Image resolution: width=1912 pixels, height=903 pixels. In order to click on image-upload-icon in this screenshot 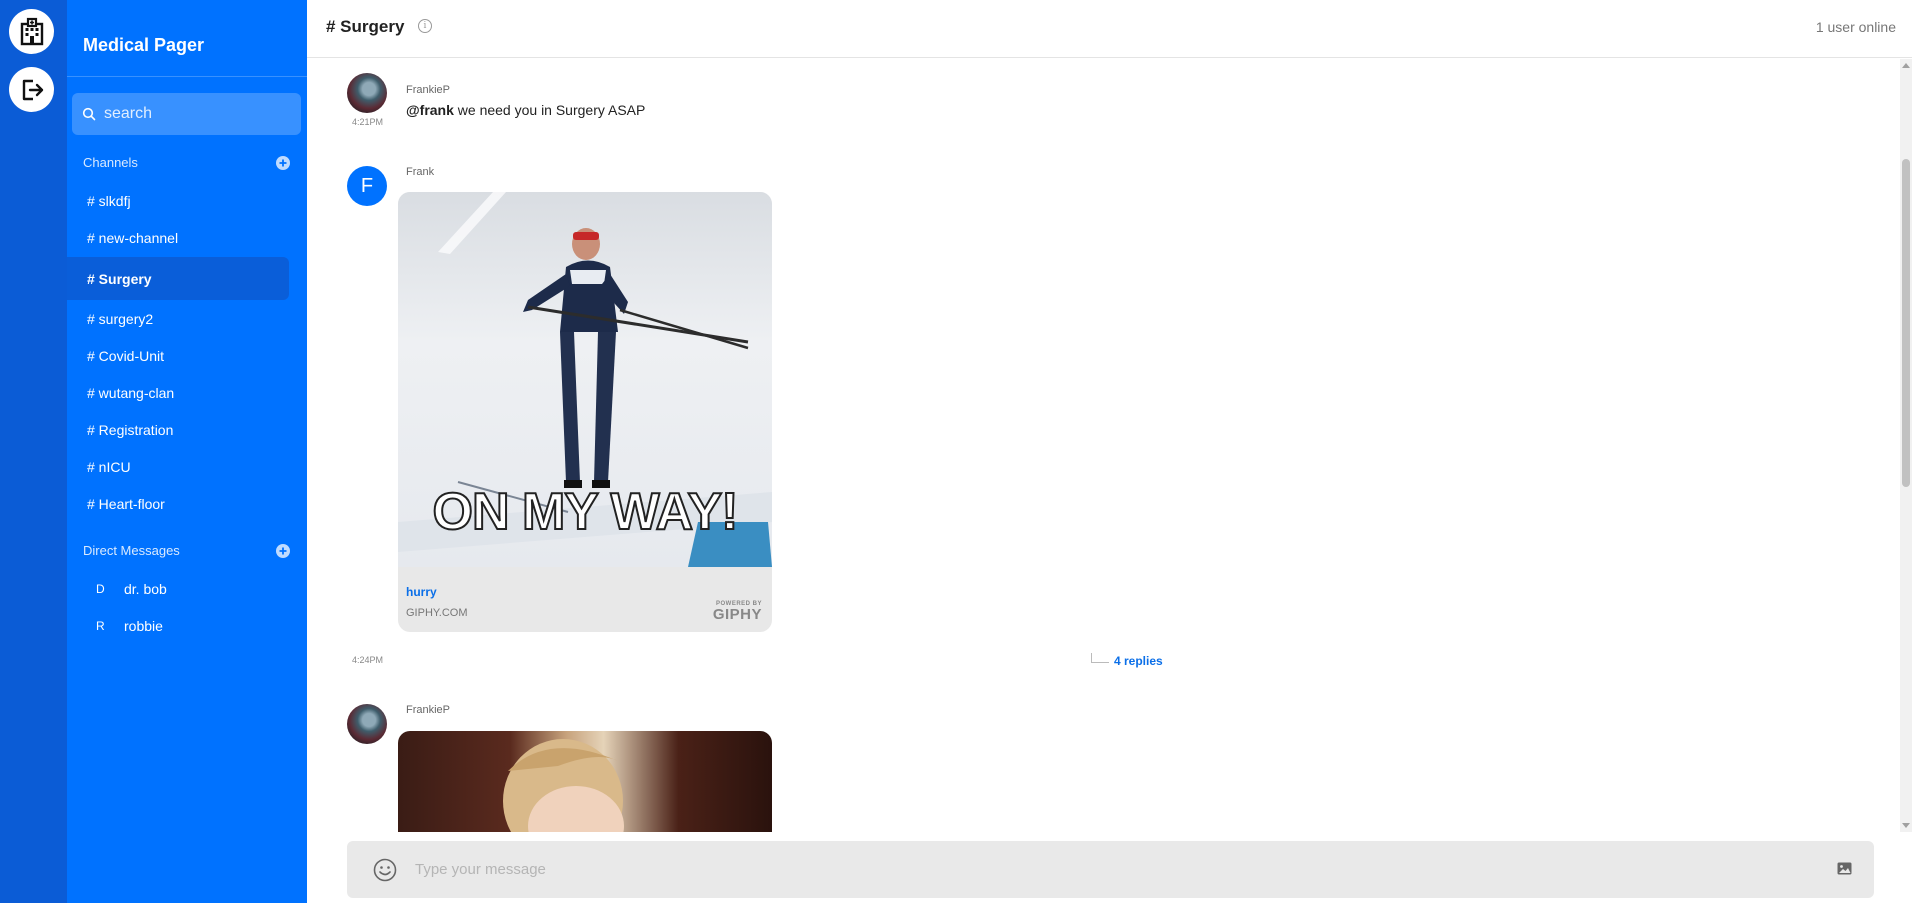, I will do `click(1844, 868)`.